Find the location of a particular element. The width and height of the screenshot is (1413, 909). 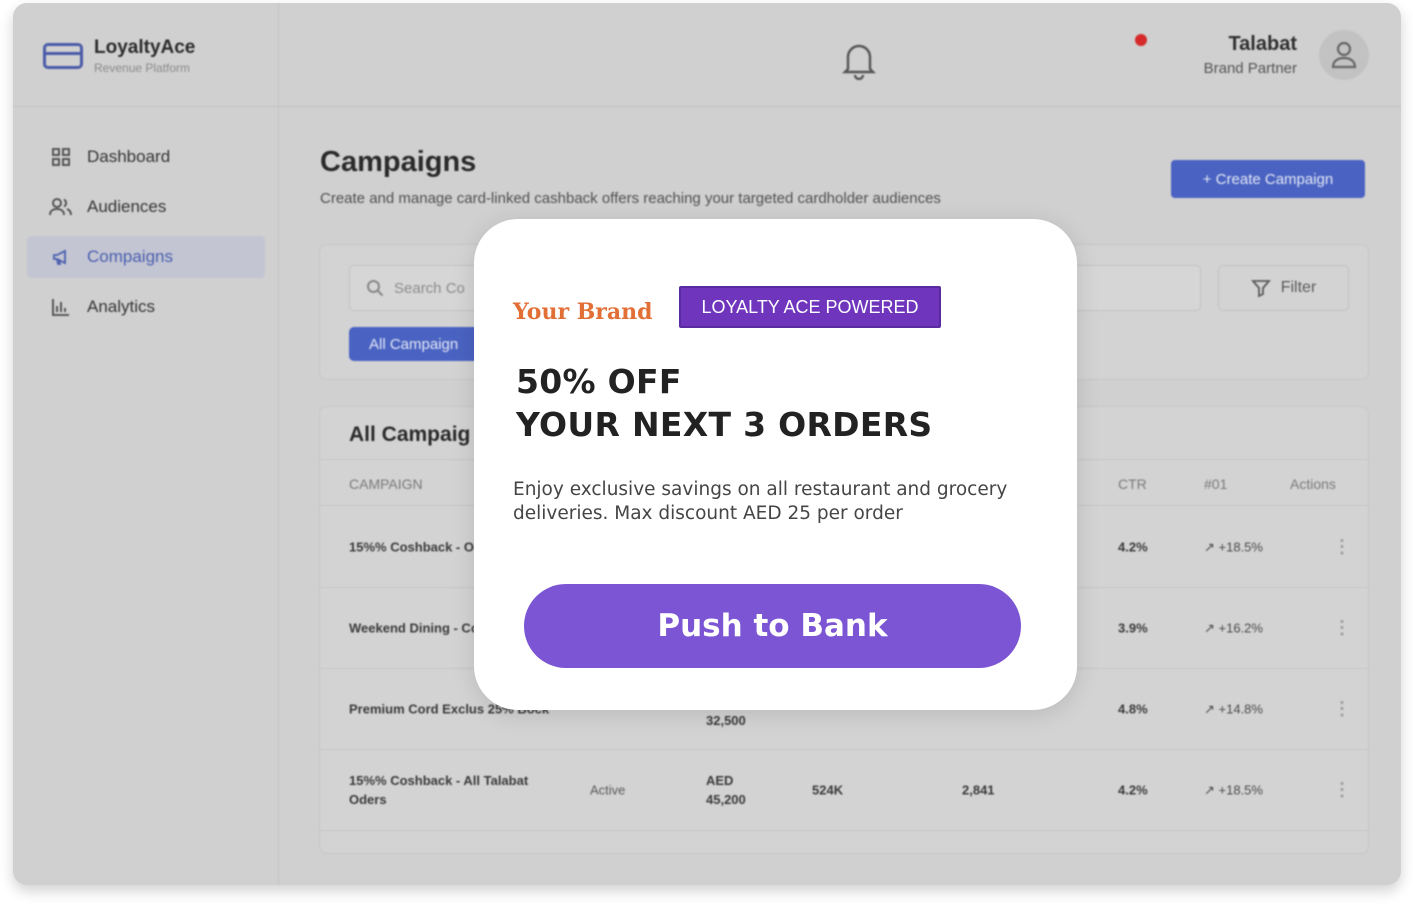

roi-value: ↗ +16.2% is located at coordinates (1233, 628).